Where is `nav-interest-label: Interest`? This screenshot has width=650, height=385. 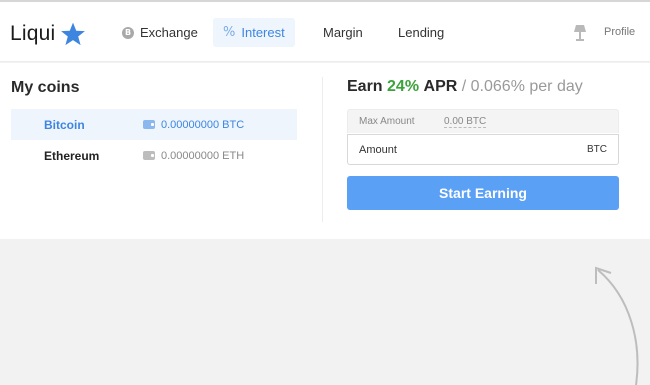 nav-interest-label: Interest is located at coordinates (263, 32).